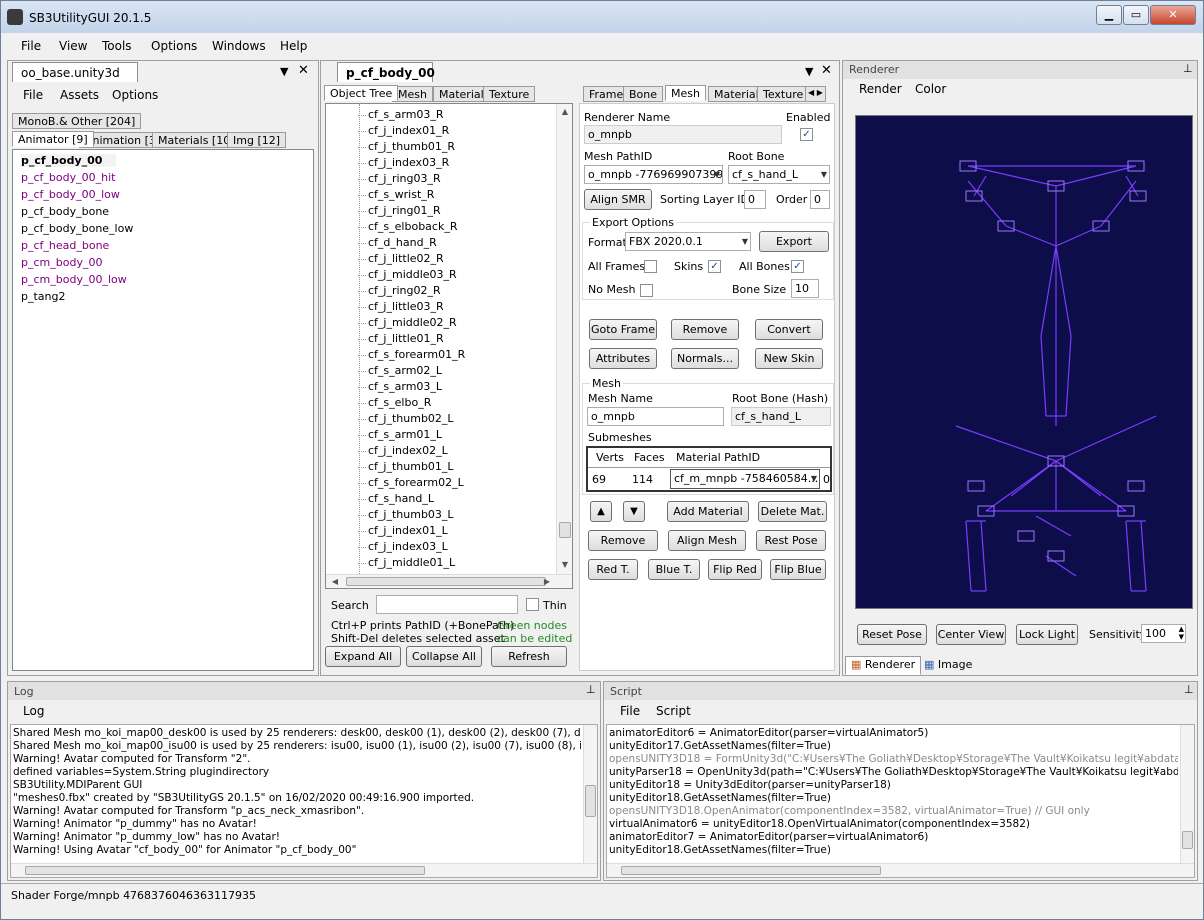 This screenshot has height=920, width=1204. What do you see at coordinates (792, 511) in the screenshot?
I see `delete-material-button: Delete Mat.` at bounding box center [792, 511].